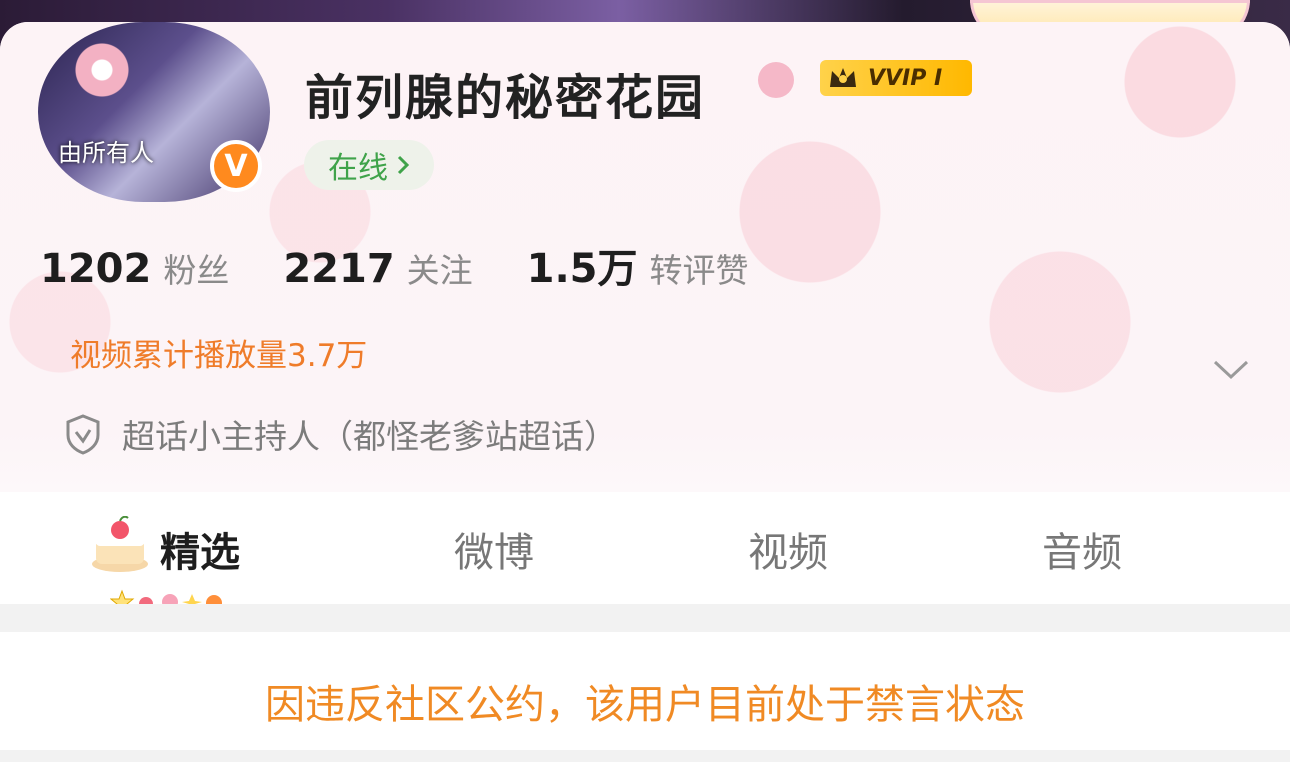 The width and height of the screenshot is (1290, 762). I want to click on tab-video: 视频, so click(788, 549).